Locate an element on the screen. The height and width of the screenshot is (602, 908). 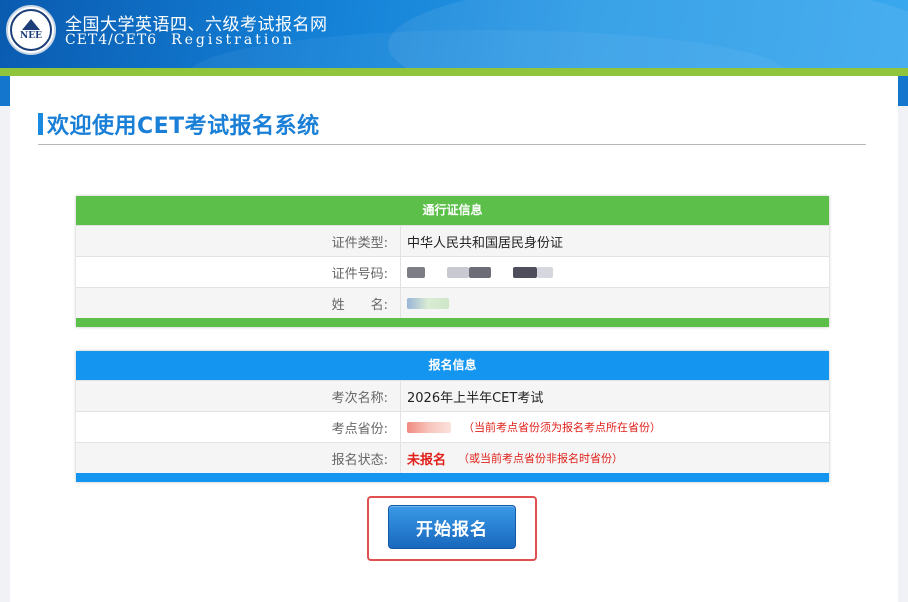
signup-info-footer is located at coordinates (452, 477).